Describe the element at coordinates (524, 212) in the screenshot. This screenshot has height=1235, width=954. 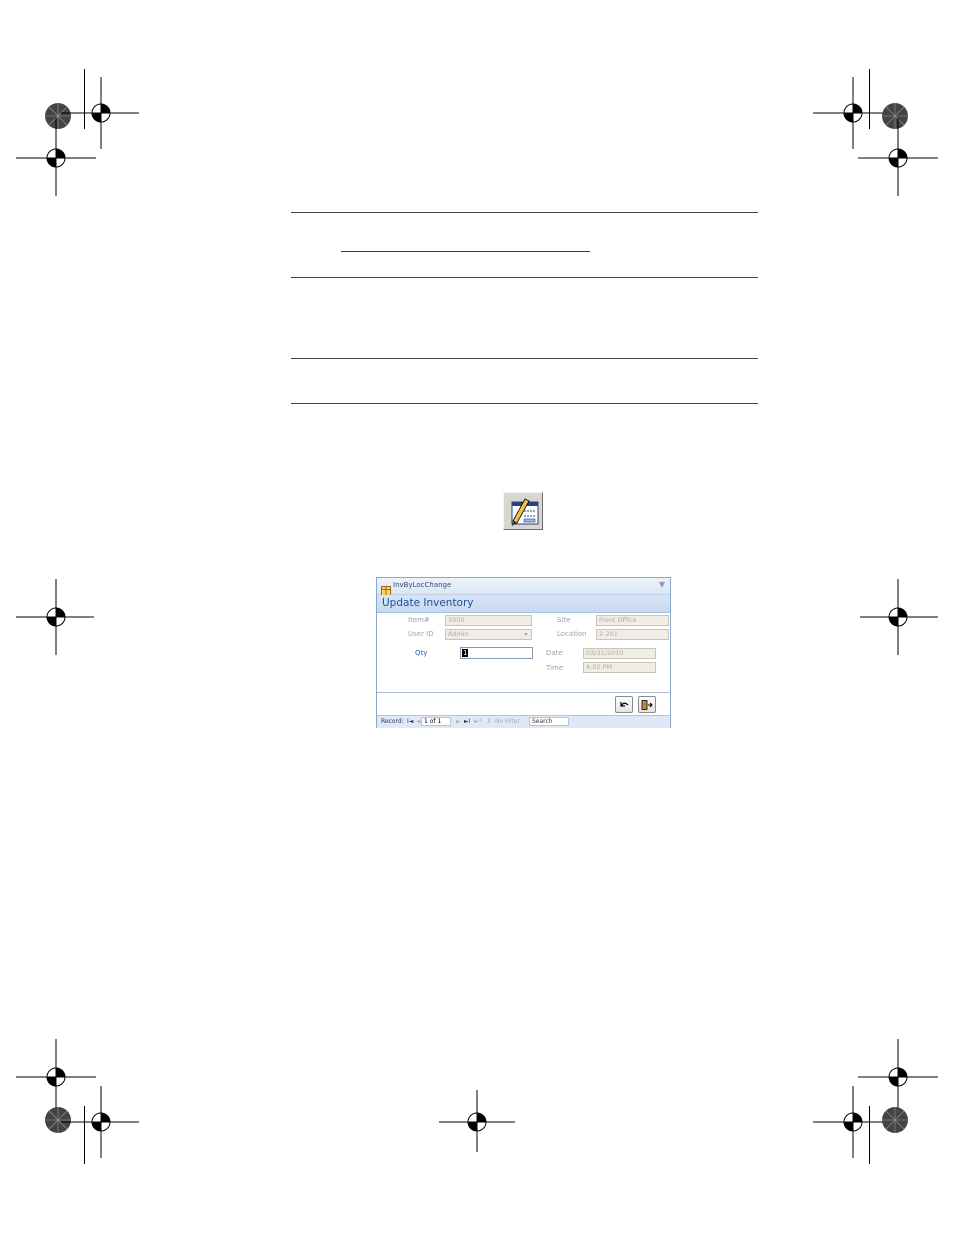
I see `rule-top` at that location.